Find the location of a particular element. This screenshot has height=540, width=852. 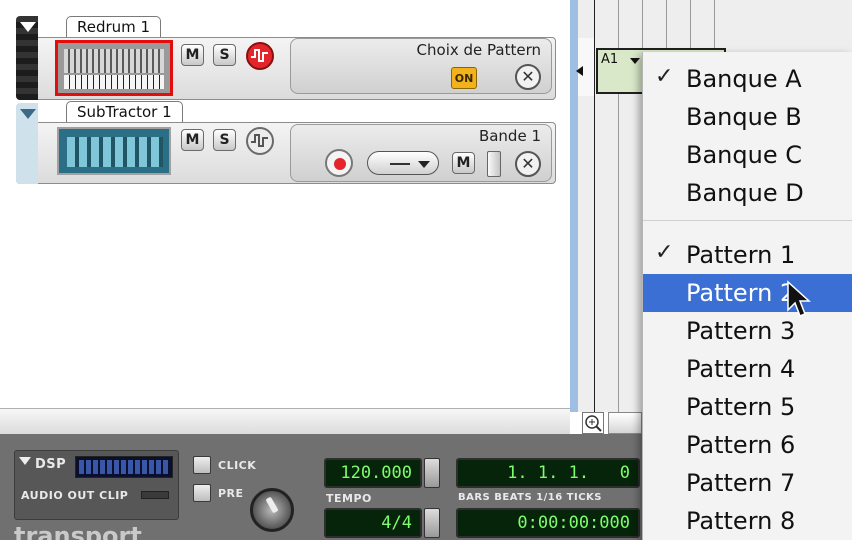

click-label: CLICK is located at coordinates (237, 465).